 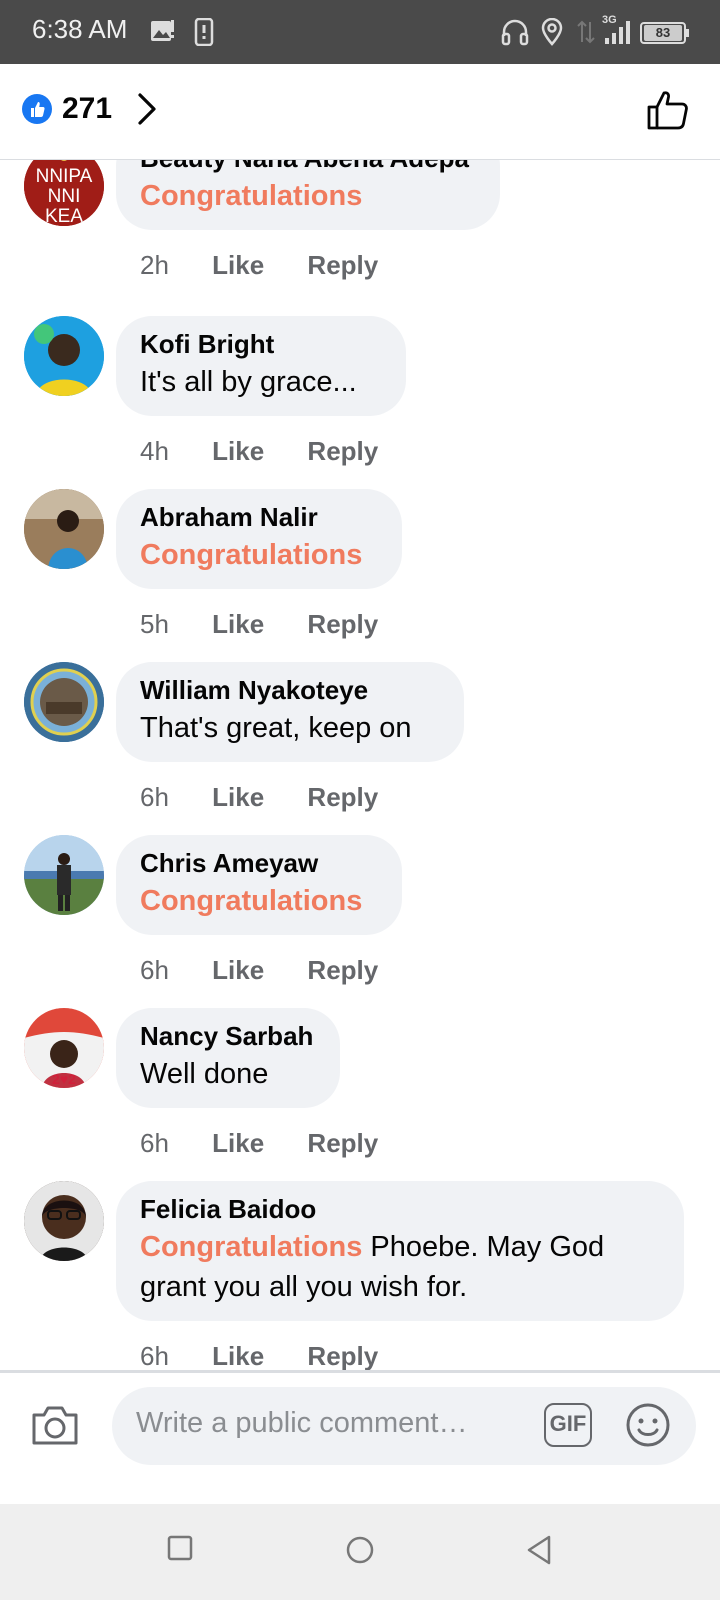 What do you see at coordinates (668, 110) in the screenshot?
I see `like-post-button` at bounding box center [668, 110].